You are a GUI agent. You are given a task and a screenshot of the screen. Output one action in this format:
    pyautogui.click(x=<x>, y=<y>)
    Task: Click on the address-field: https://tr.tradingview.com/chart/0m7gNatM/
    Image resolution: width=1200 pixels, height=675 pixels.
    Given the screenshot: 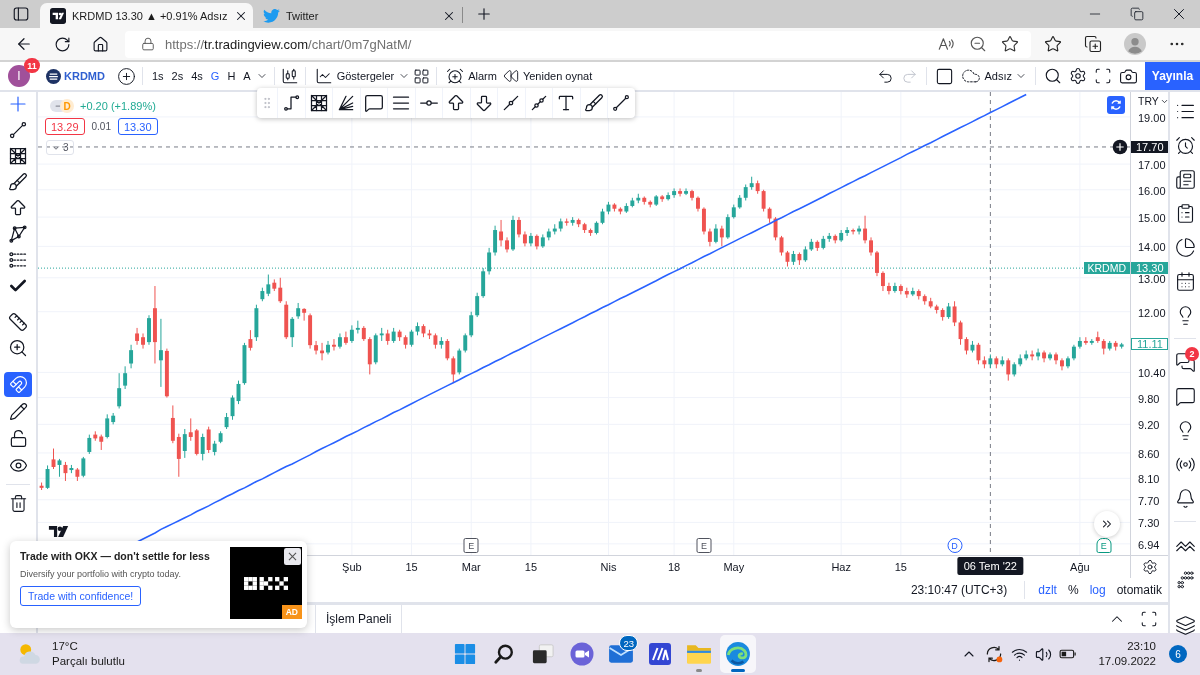 What is the action you would take?
    pyautogui.click(x=578, y=44)
    